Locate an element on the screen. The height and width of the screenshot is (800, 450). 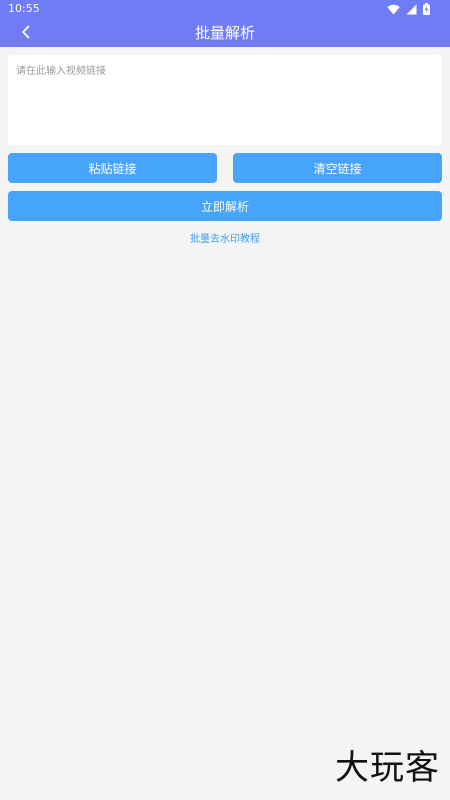
app-header: 10:55 批量解析 is located at coordinates (225, 23).